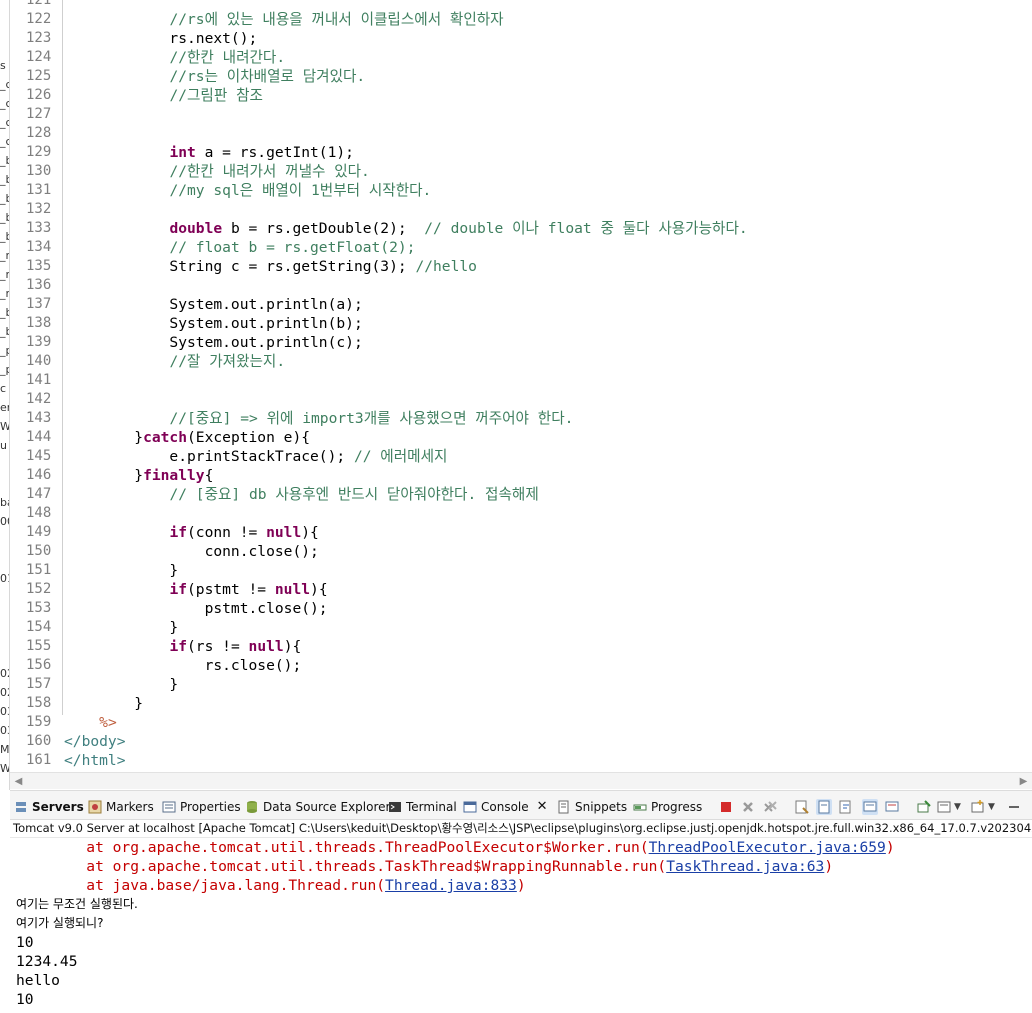  I want to click on code-line: conn.close();, so click(544, 551).